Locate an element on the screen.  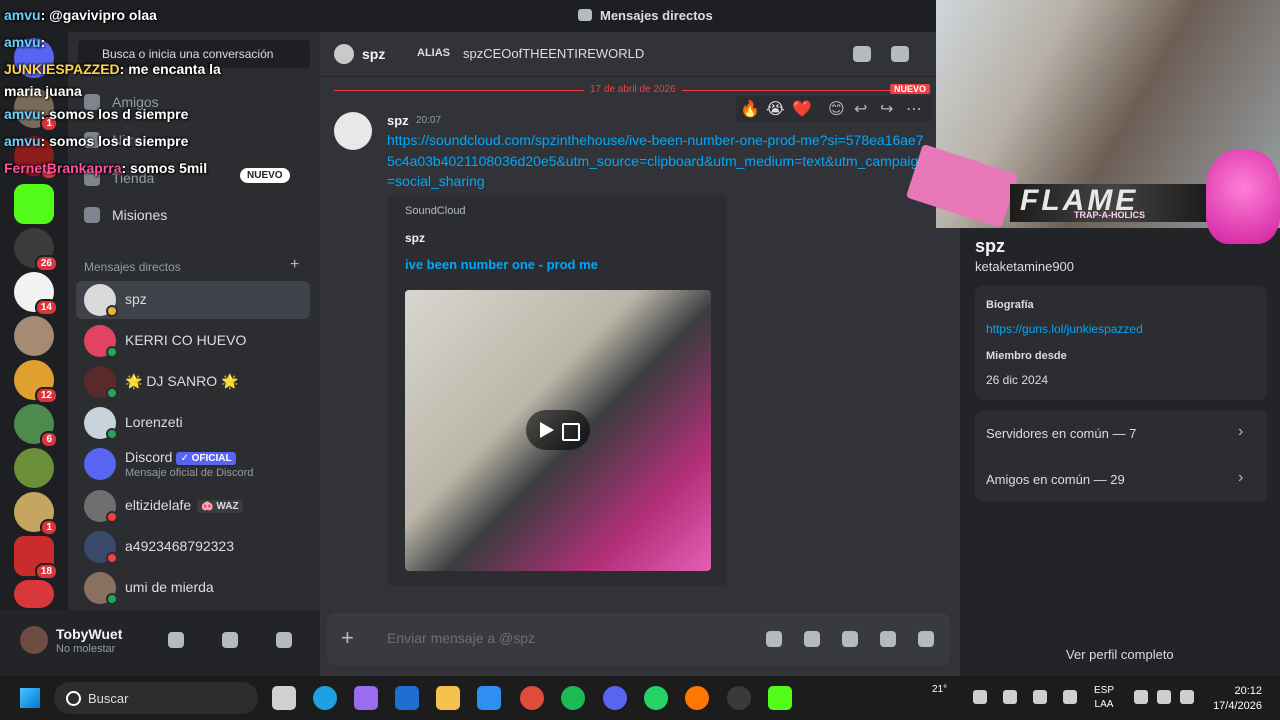
bio-link: https://guns.lol/junkiespazzed is located at coordinates (1064, 329).